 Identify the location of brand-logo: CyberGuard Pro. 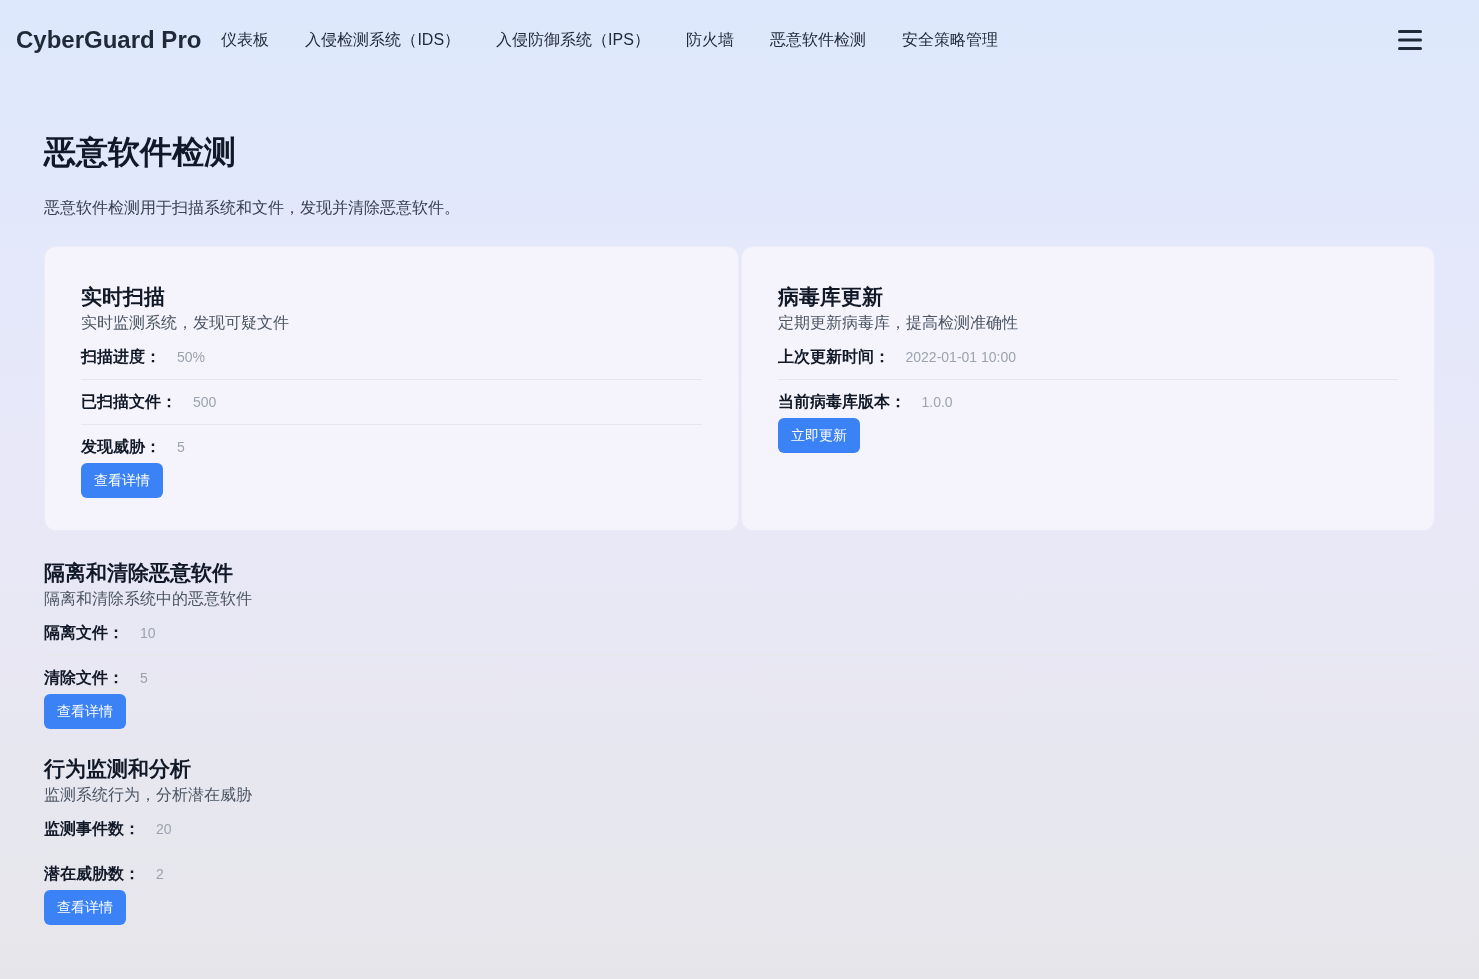
(109, 40).